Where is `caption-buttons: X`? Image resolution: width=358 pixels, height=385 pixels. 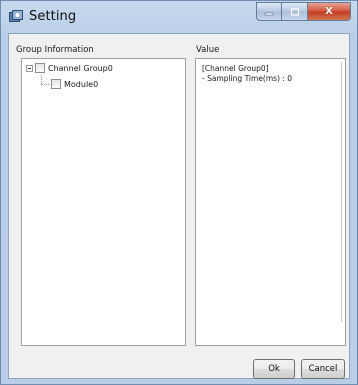 caption-buttons: X is located at coordinates (303, 11).